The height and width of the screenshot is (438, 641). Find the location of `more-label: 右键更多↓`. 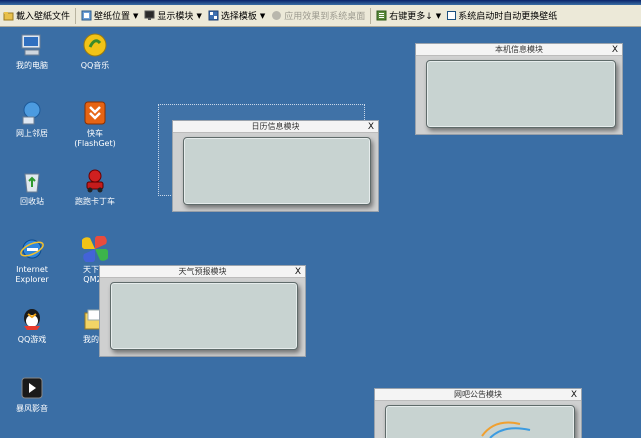

more-label: 右键更多↓ is located at coordinates (411, 17).